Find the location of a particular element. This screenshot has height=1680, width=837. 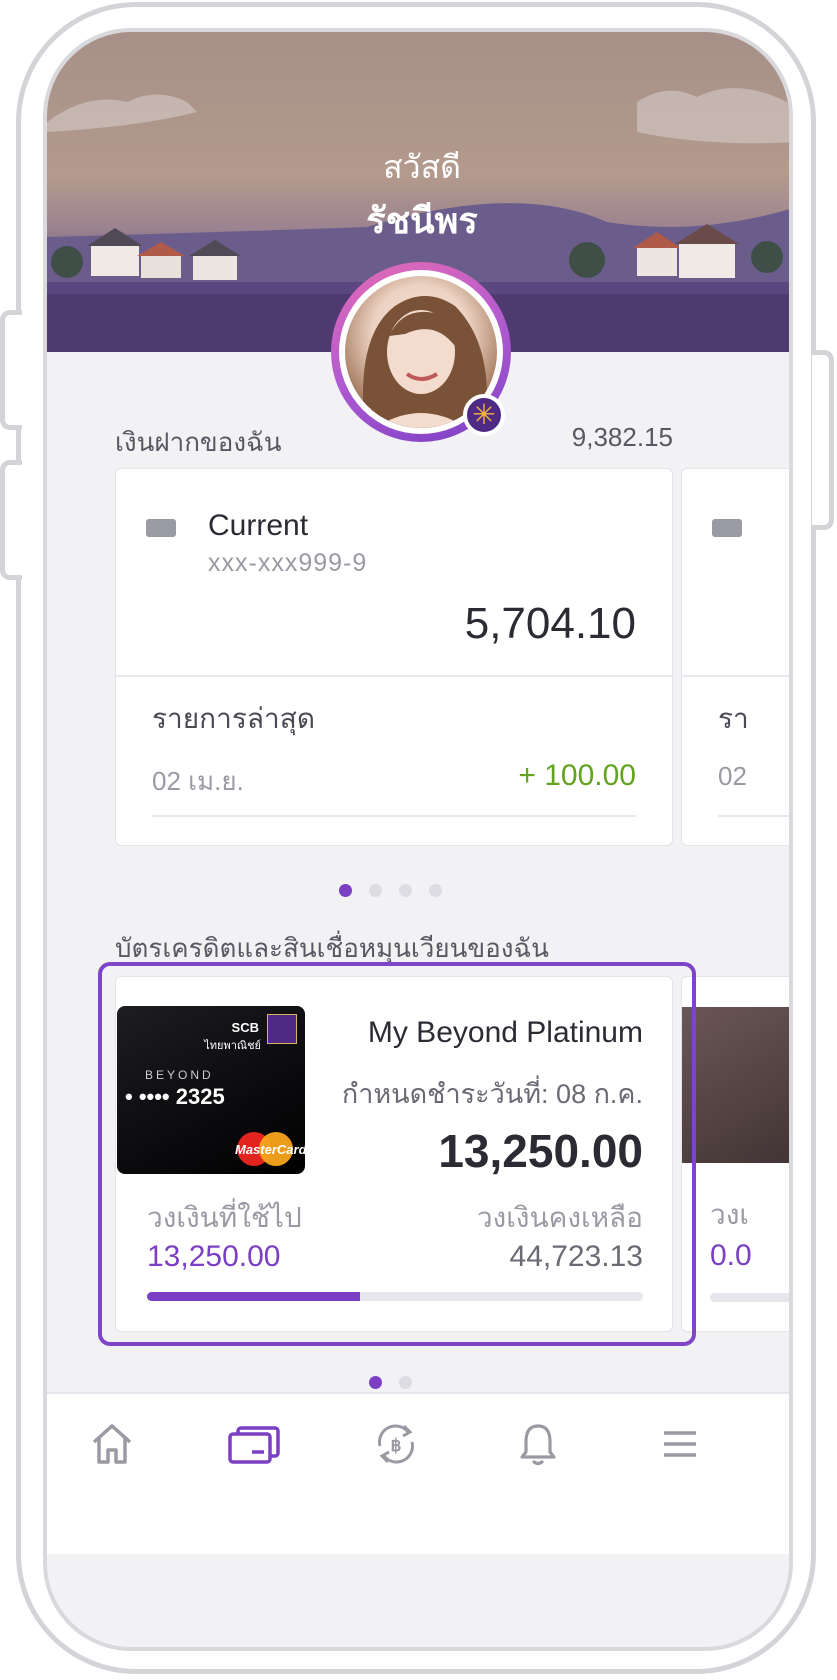

nav-cards is located at coordinates (254, 1444).